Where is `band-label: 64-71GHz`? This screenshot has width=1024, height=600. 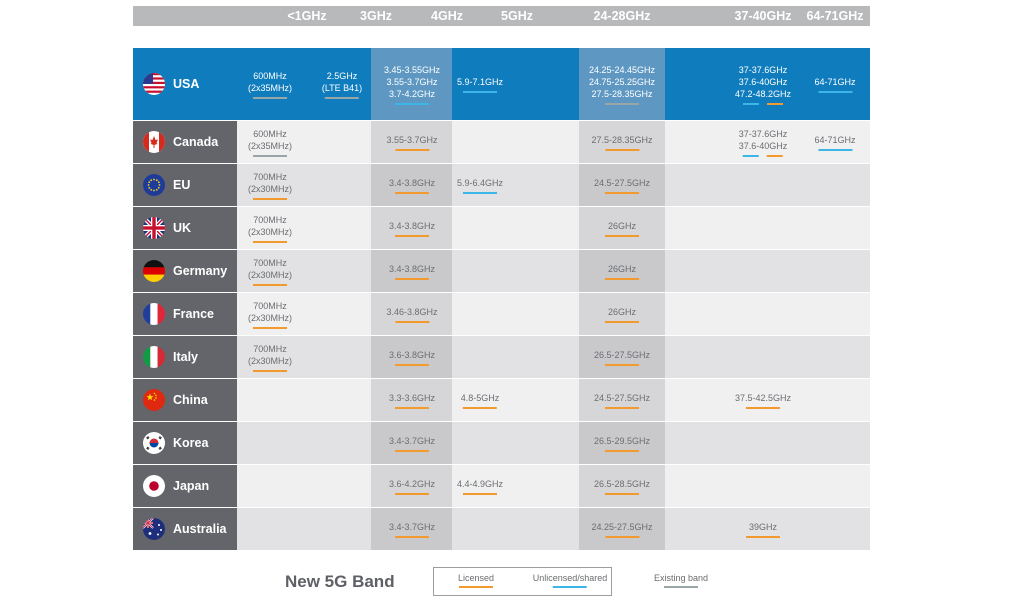 band-label: 64-71GHz is located at coordinates (835, 82).